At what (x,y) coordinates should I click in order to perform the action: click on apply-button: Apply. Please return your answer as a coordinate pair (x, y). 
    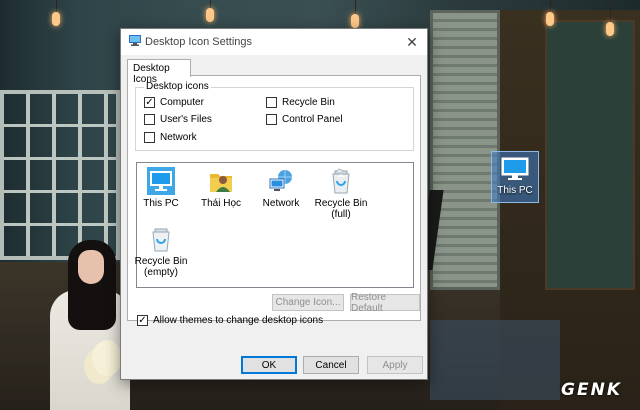
    Looking at the image, I should click on (395, 365).